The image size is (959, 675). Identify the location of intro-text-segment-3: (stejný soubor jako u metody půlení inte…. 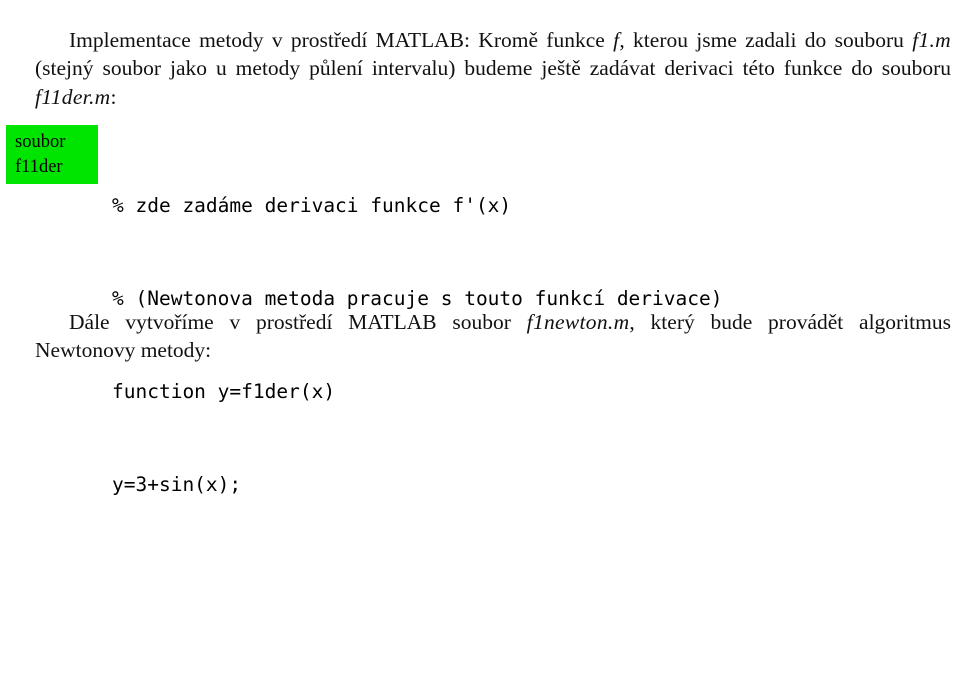
(493, 68).